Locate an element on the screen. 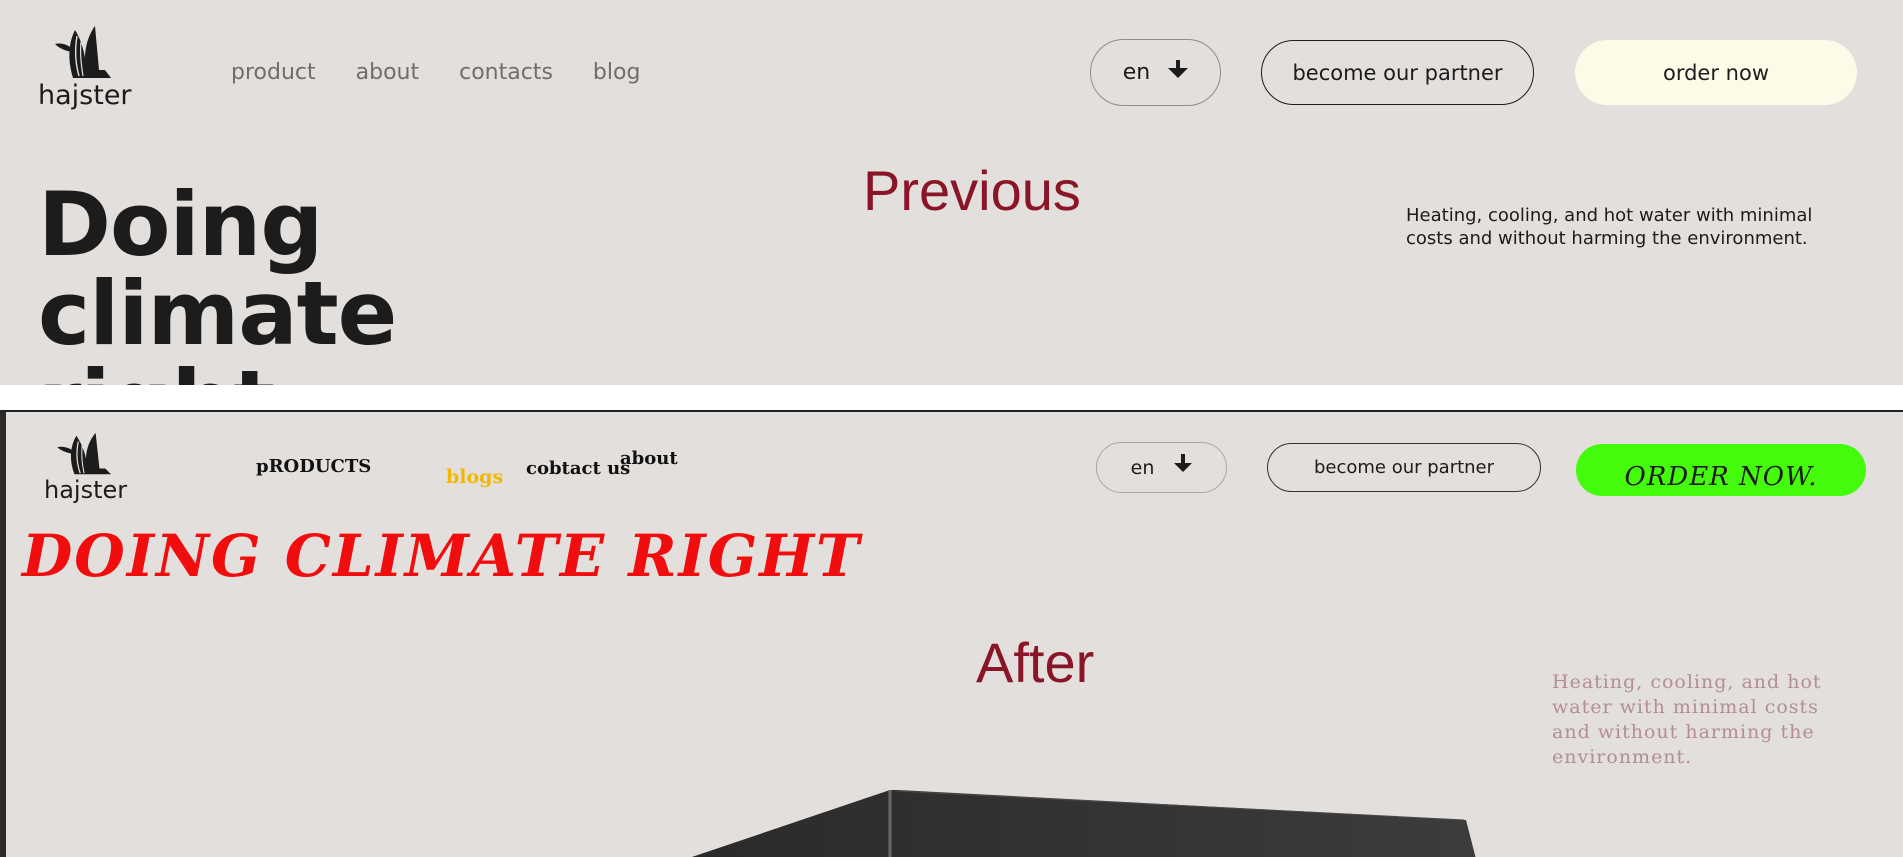 This screenshot has height=857, width=1903. logo-text: hajster is located at coordinates (85, 95).